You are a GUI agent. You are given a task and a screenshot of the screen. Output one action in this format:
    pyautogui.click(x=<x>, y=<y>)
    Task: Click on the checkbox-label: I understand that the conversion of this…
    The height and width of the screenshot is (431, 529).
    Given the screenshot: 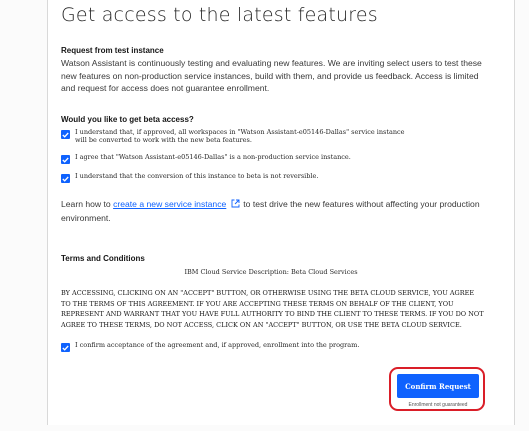 What is the action you would take?
    pyautogui.click(x=197, y=176)
    